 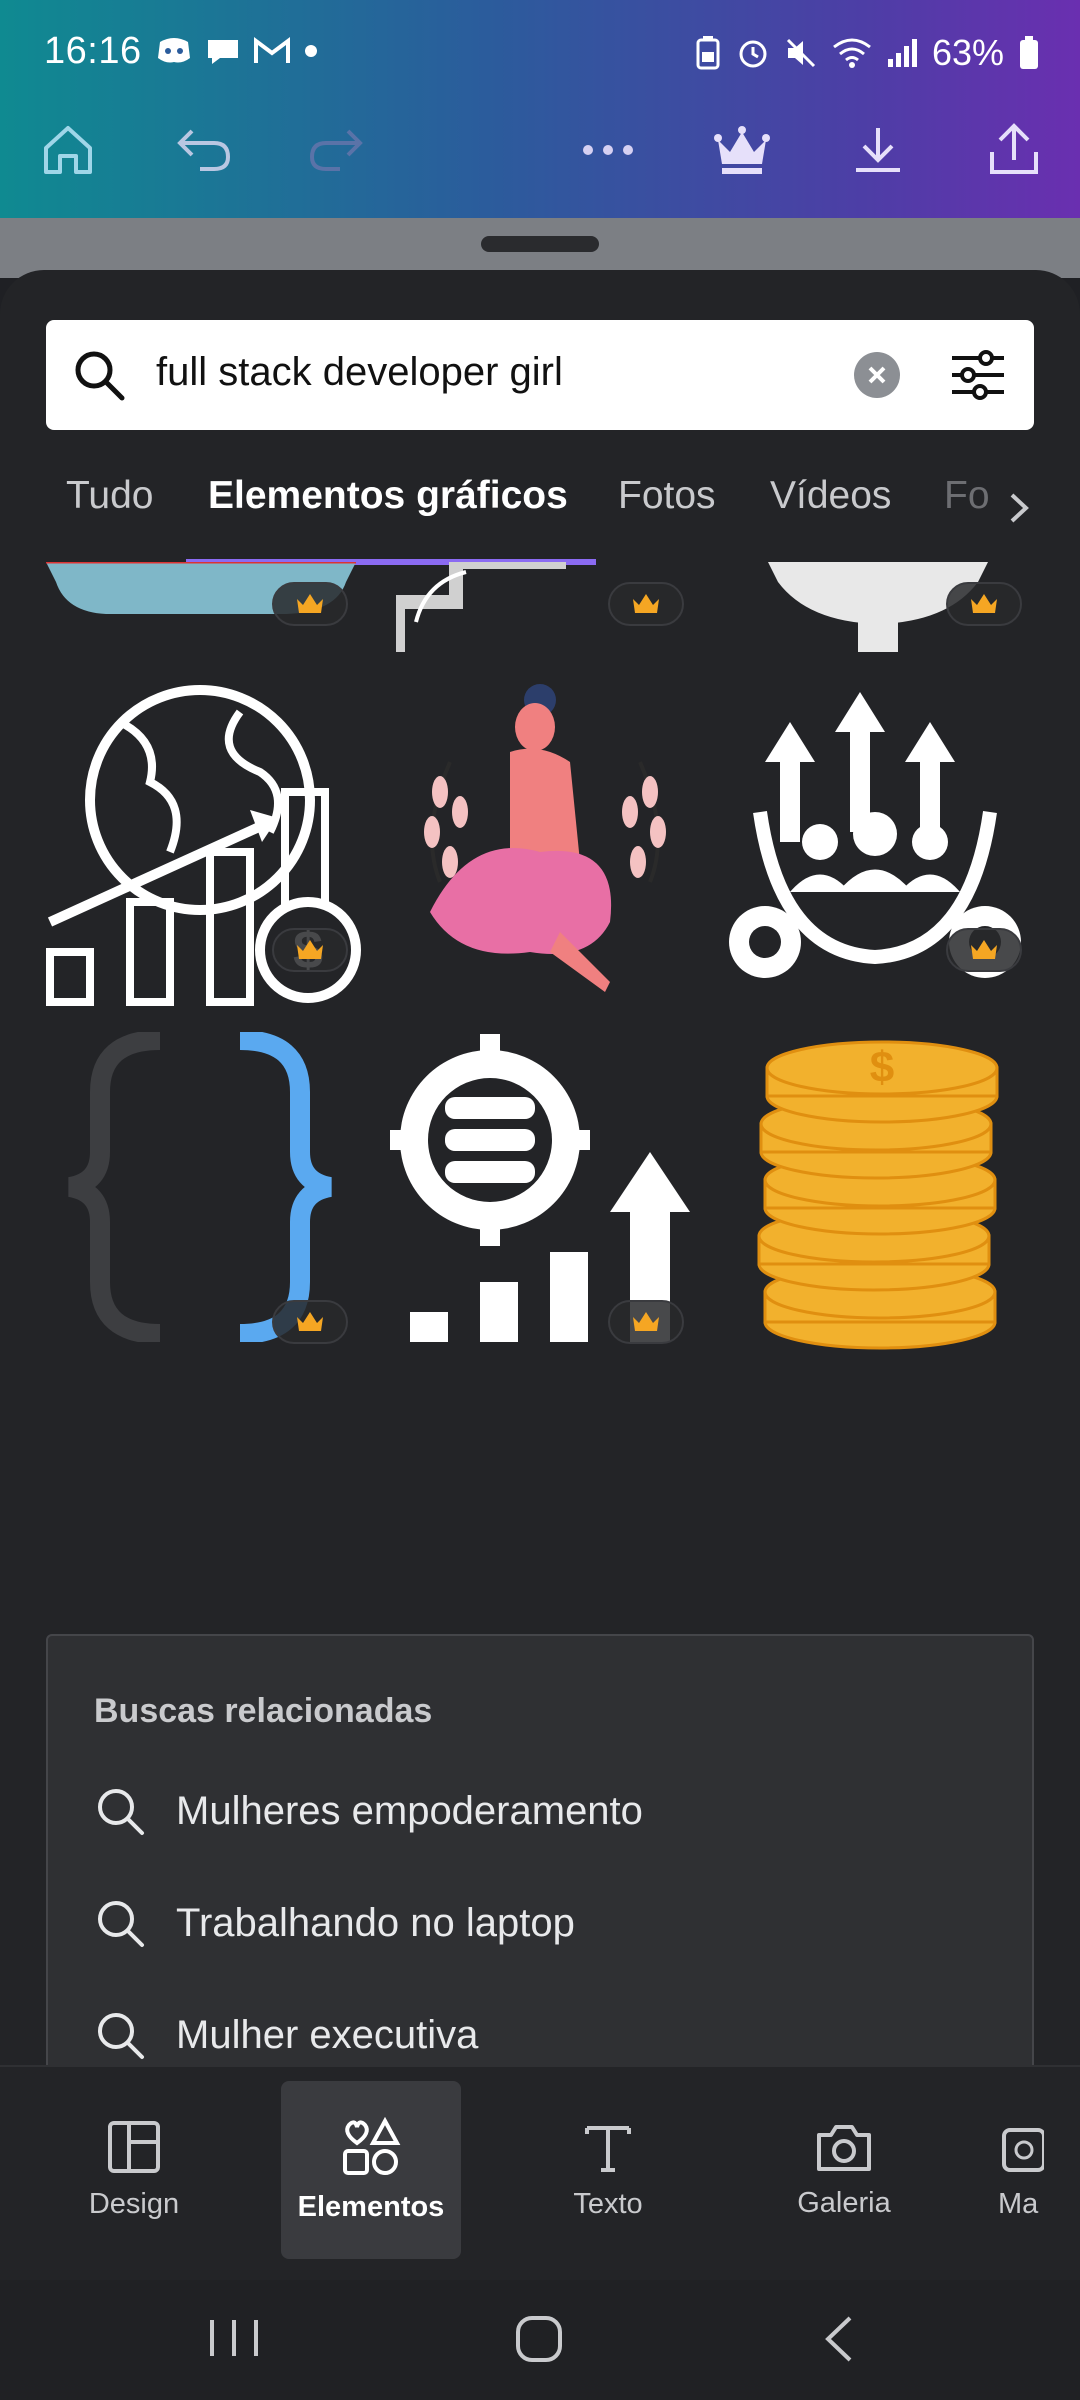 I want to click on system-navigation-bar, so click(x=540, y=2340).